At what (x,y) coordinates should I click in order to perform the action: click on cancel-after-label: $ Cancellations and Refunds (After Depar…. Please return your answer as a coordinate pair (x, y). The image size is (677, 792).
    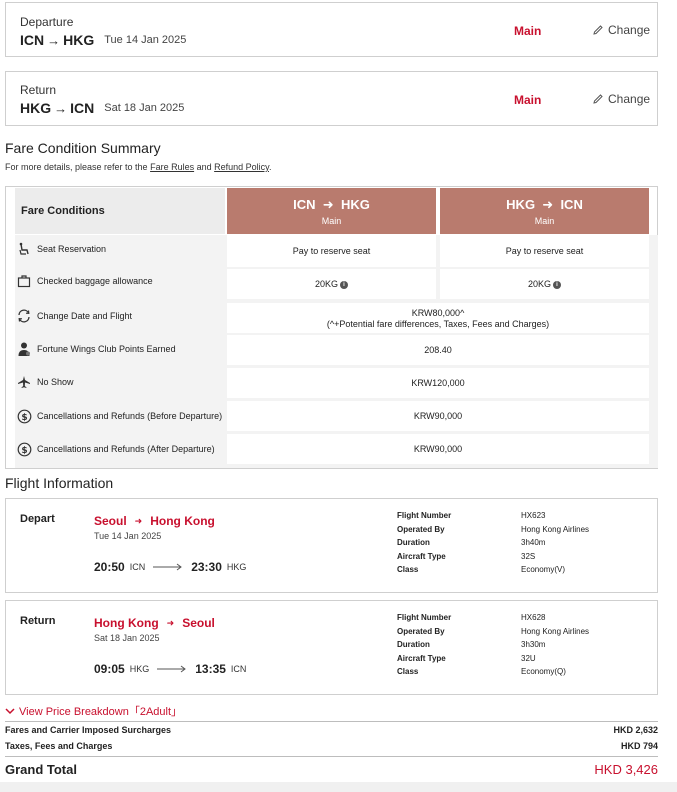
    Looking at the image, I should click on (120, 449).